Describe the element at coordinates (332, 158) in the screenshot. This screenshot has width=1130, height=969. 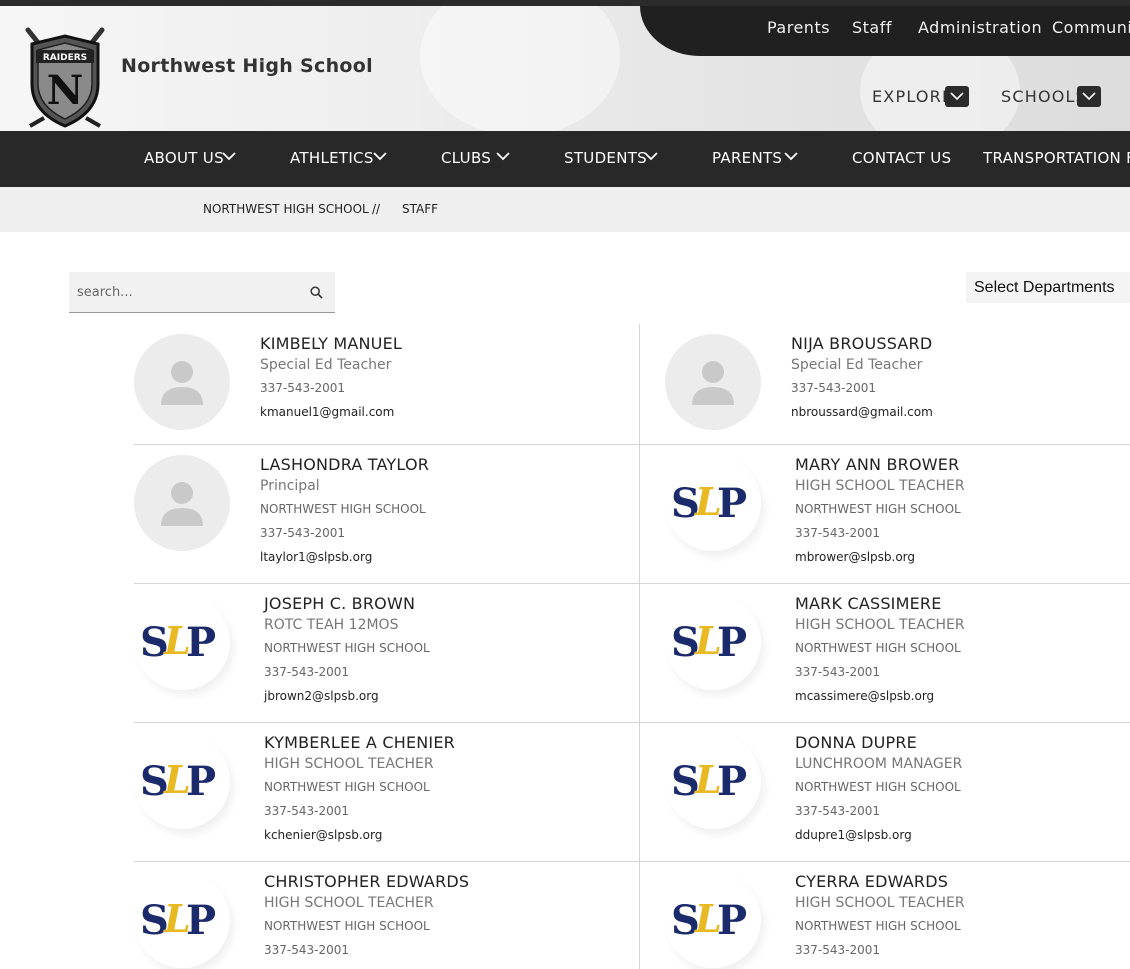
I see `nav-athletics: ATHLETICS` at that location.